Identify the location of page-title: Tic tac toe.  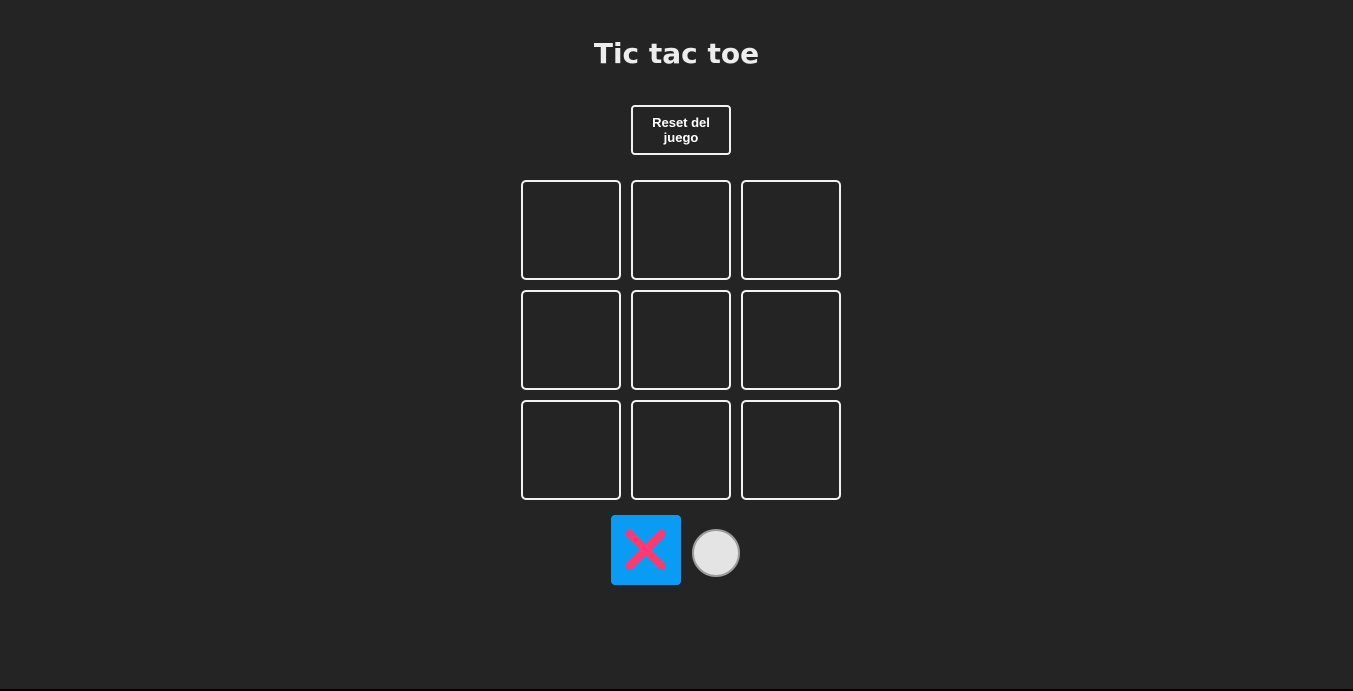
(676, 53).